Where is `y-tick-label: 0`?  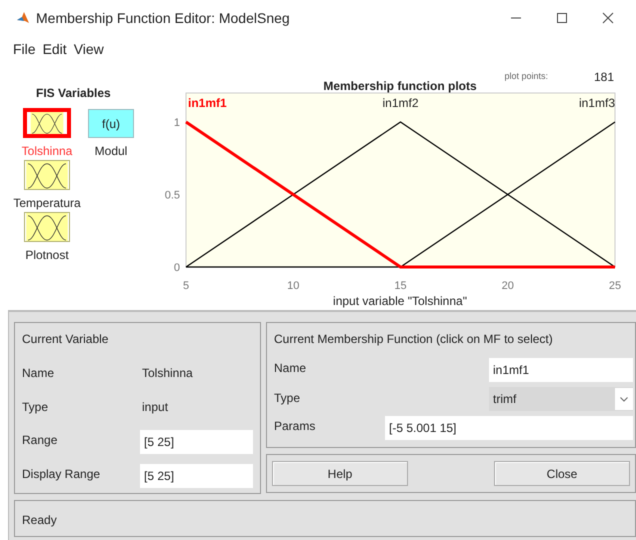 y-tick-label: 0 is located at coordinates (177, 268).